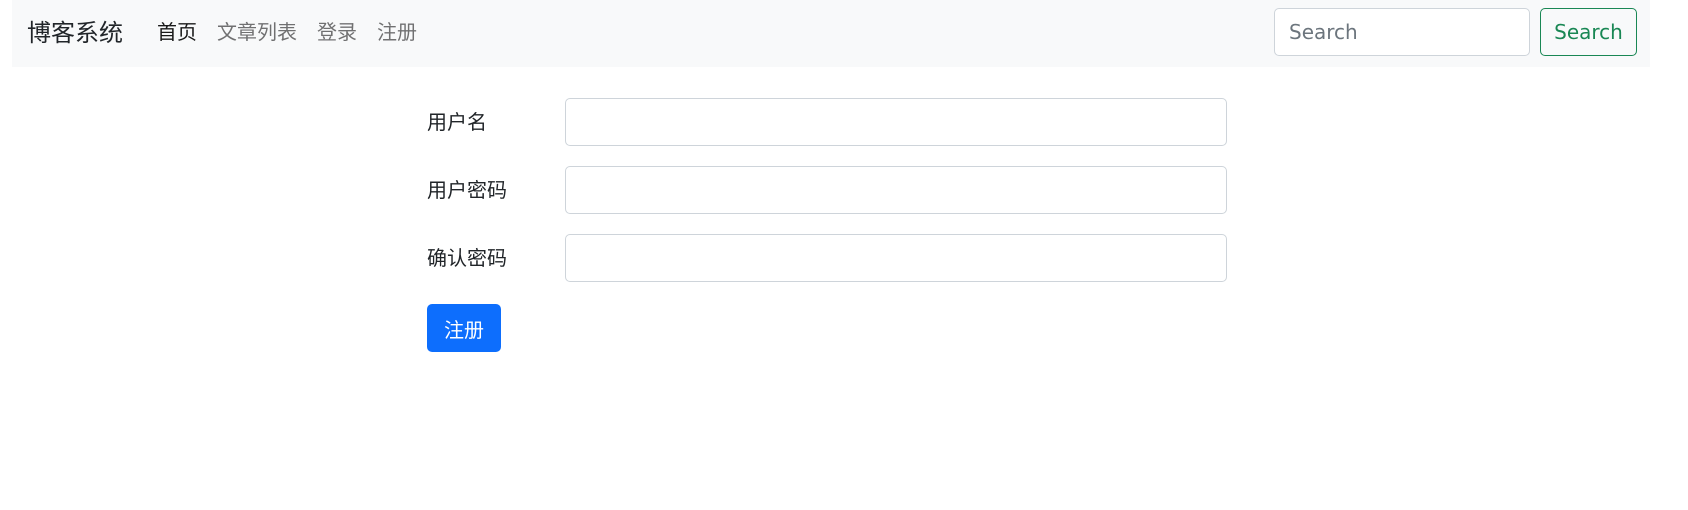 This screenshot has width=1688, height=510. I want to click on nav-menu: 首页 文章列表 登录 注册, so click(292, 32).